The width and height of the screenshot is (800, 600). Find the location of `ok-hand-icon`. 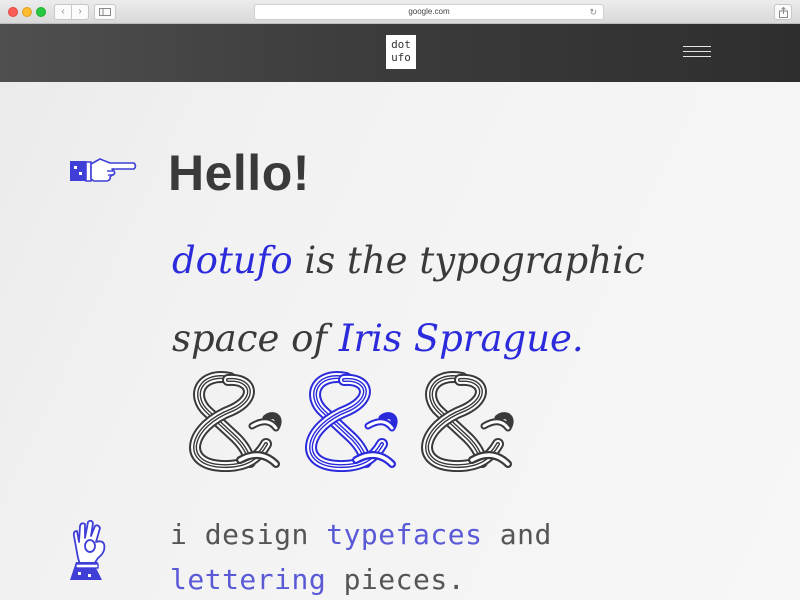

ok-hand-icon is located at coordinates (88, 549).